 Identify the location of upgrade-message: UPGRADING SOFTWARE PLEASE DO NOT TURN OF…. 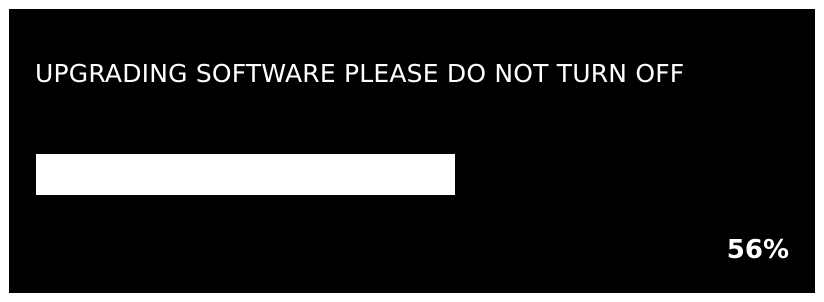
(360, 73).